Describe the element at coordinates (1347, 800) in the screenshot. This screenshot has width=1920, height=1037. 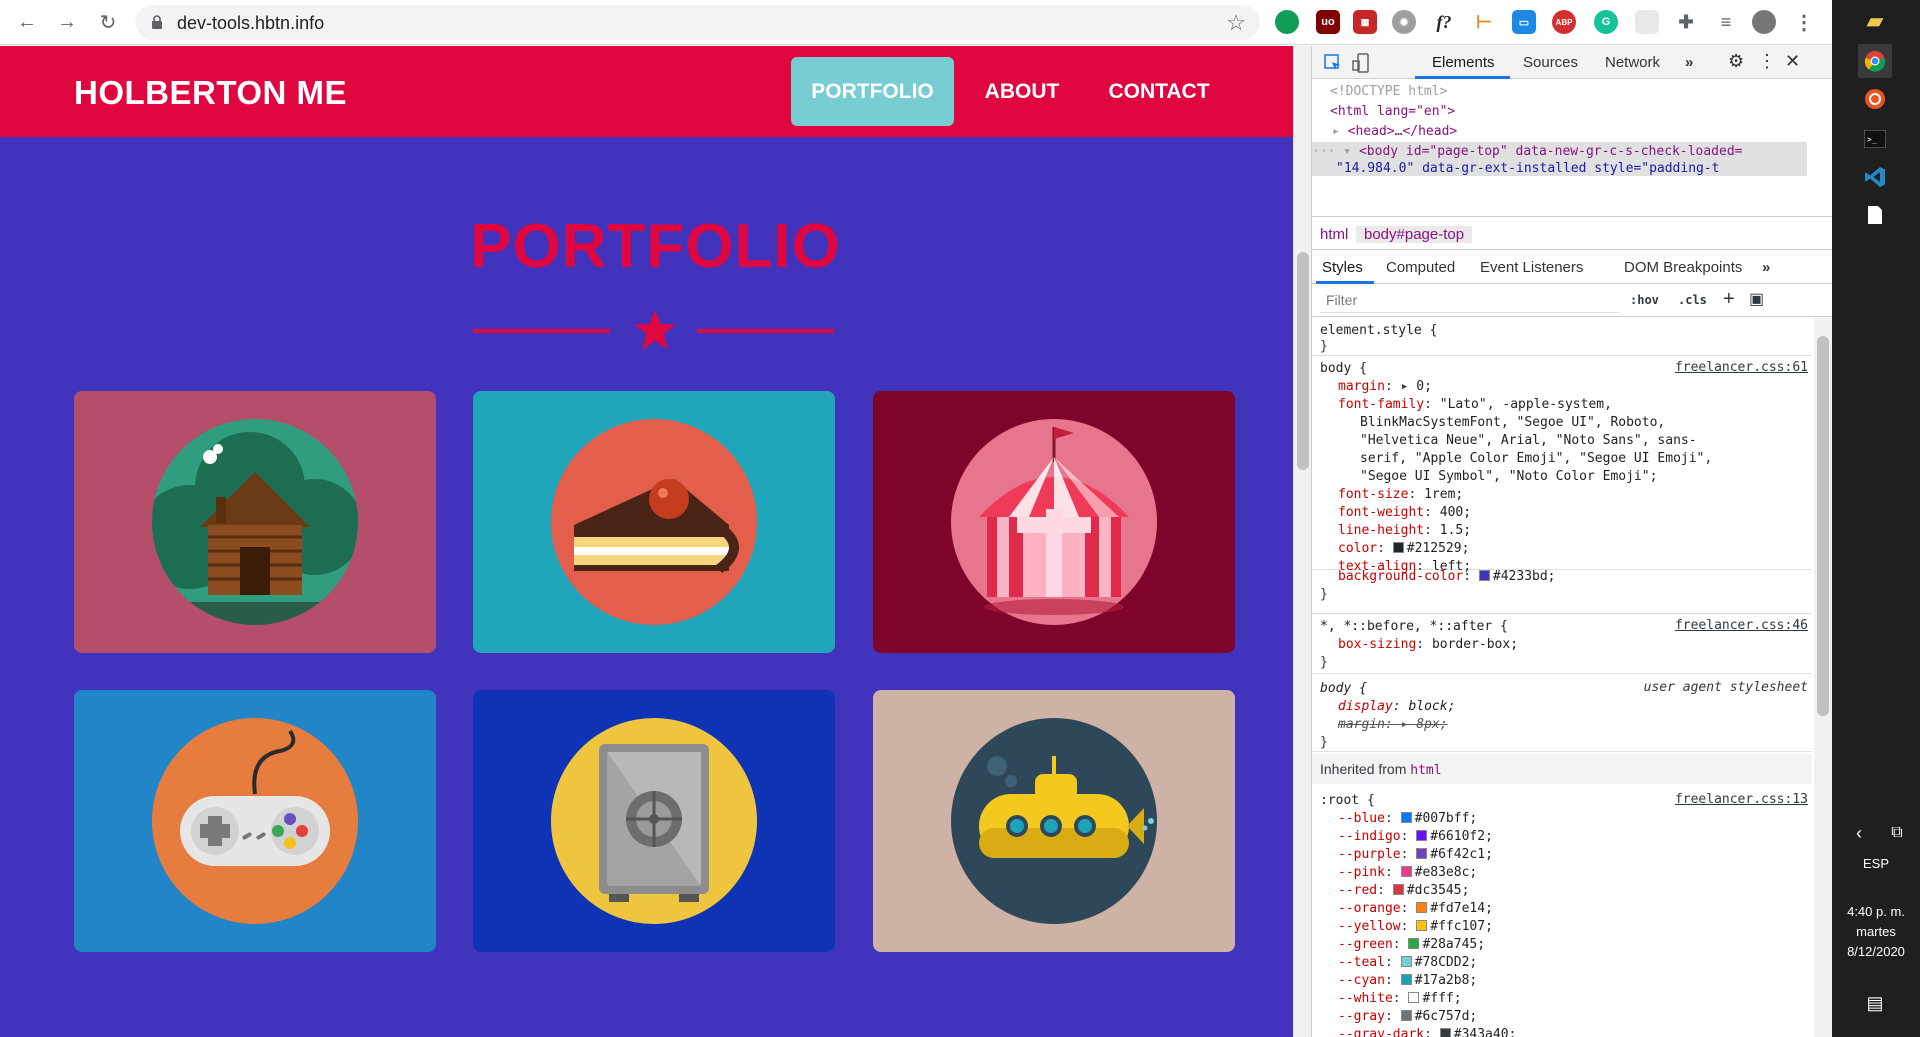
I see `root-selector: :root {` at that location.